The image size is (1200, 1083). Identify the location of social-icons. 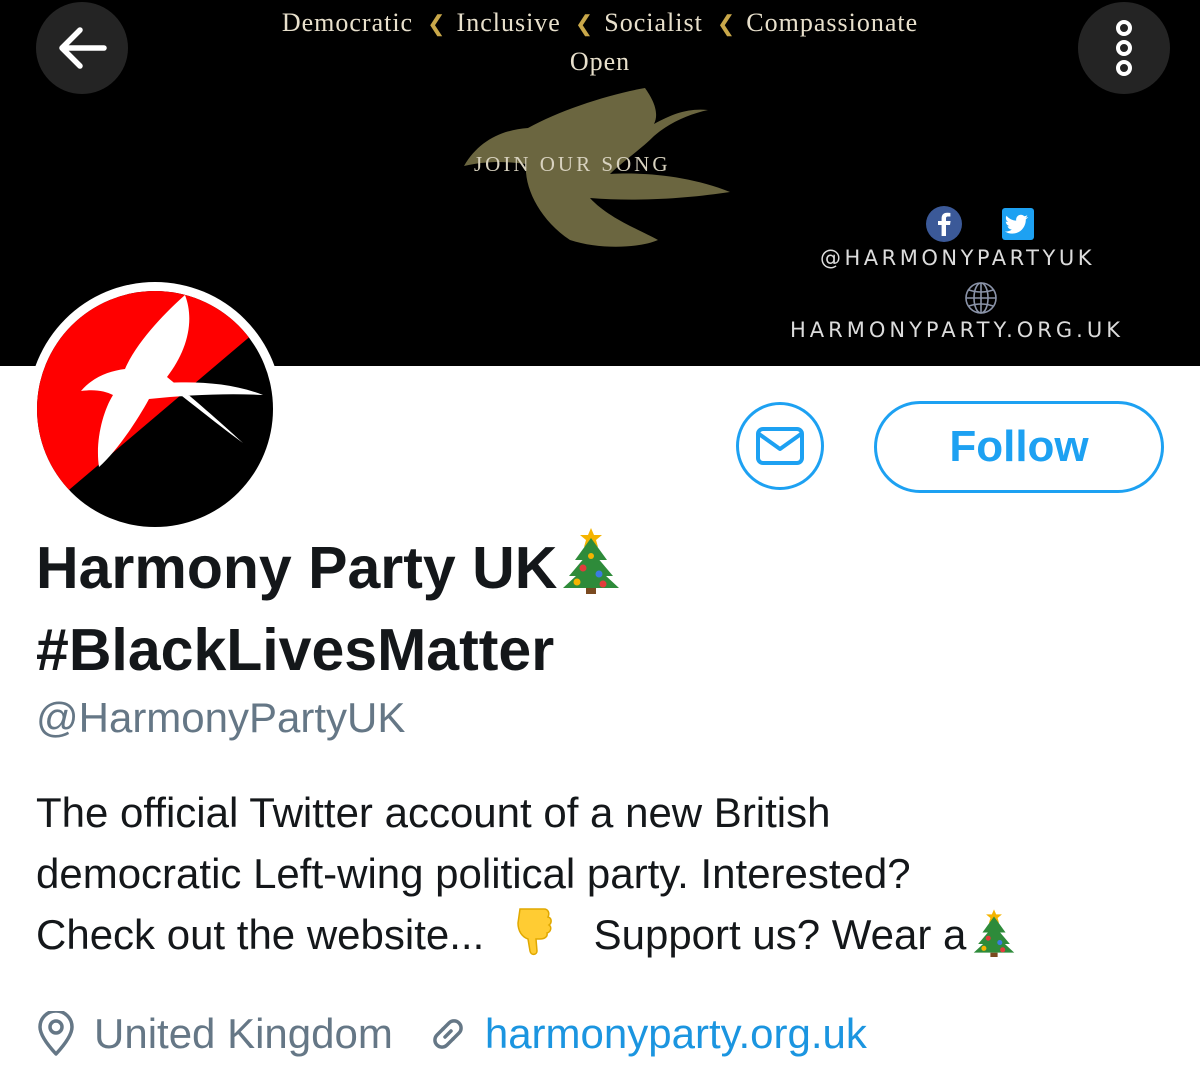
(980, 224).